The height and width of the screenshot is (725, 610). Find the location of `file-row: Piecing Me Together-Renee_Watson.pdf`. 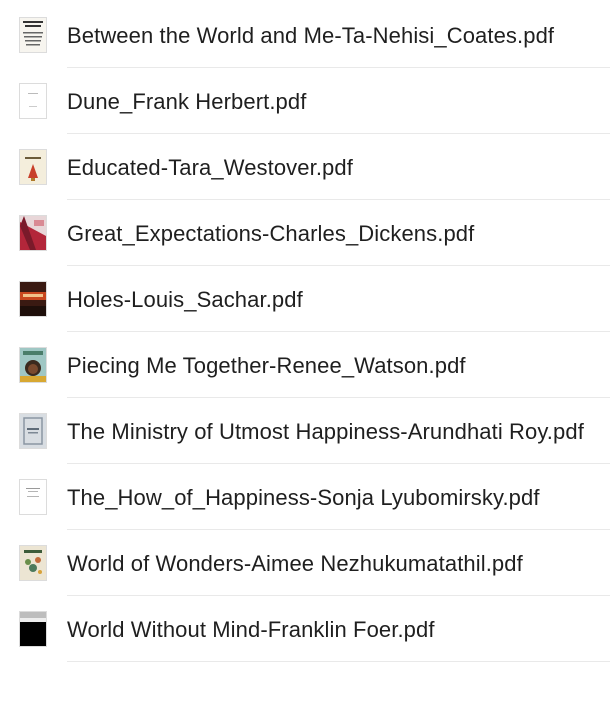

file-row: Piecing Me Together-Renee_Watson.pdf is located at coordinates (305, 365).